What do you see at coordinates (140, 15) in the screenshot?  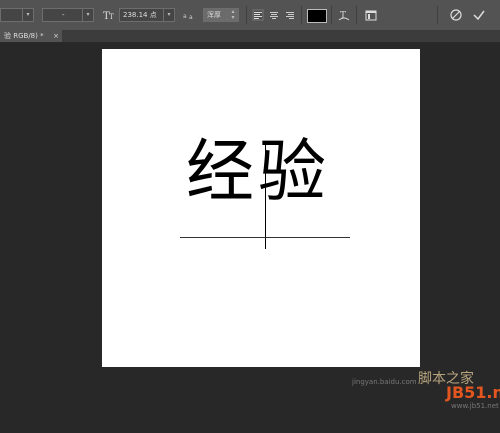 I see `font-size-value: 238.14 点` at bounding box center [140, 15].